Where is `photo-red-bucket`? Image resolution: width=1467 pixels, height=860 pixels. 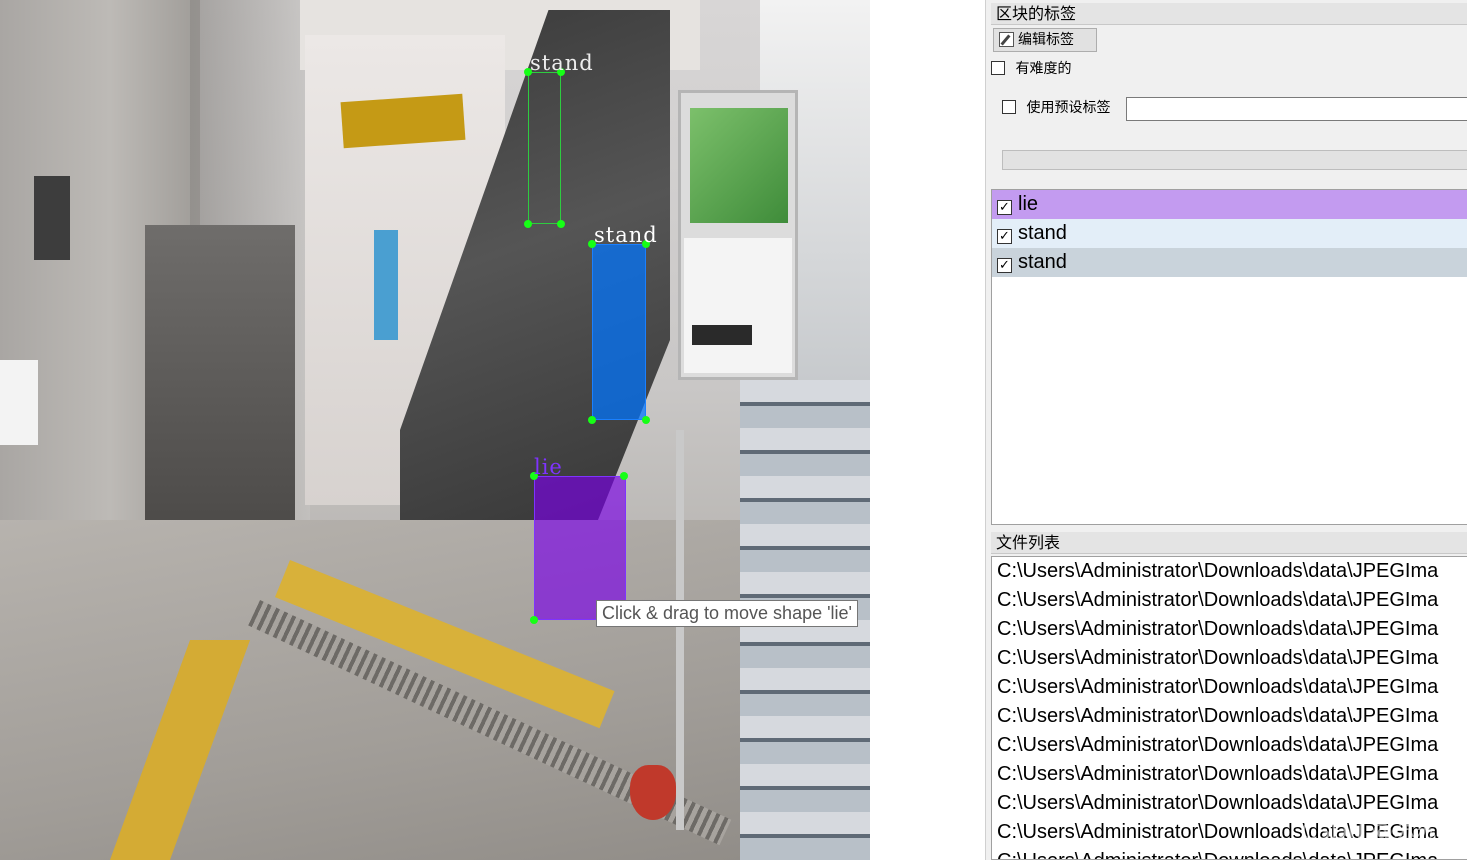 photo-red-bucket is located at coordinates (653, 792).